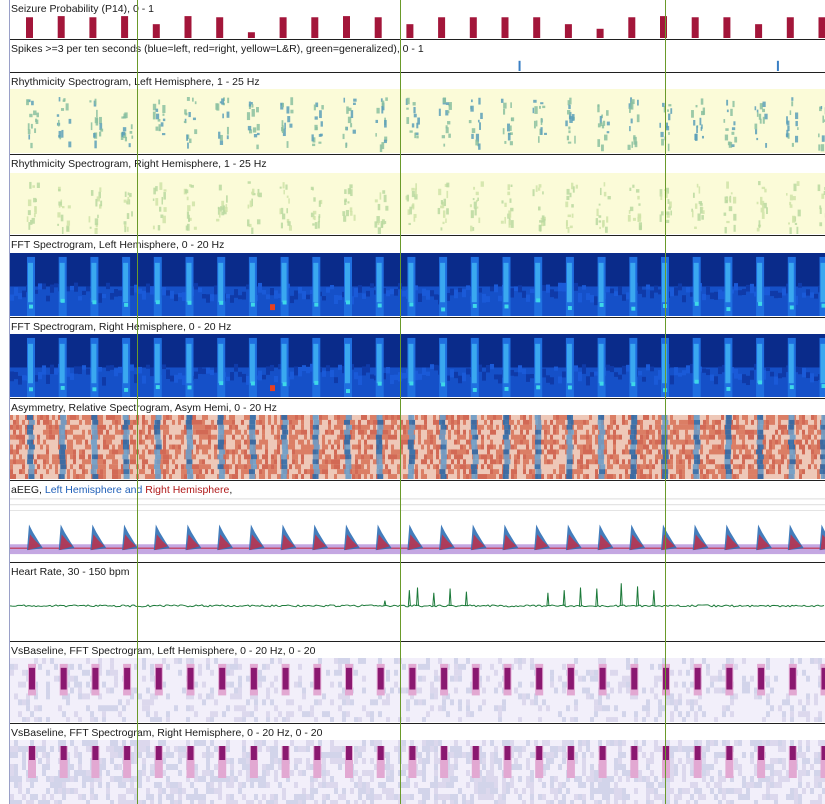  I want to click on aeeg-plot, so click(417, 528).